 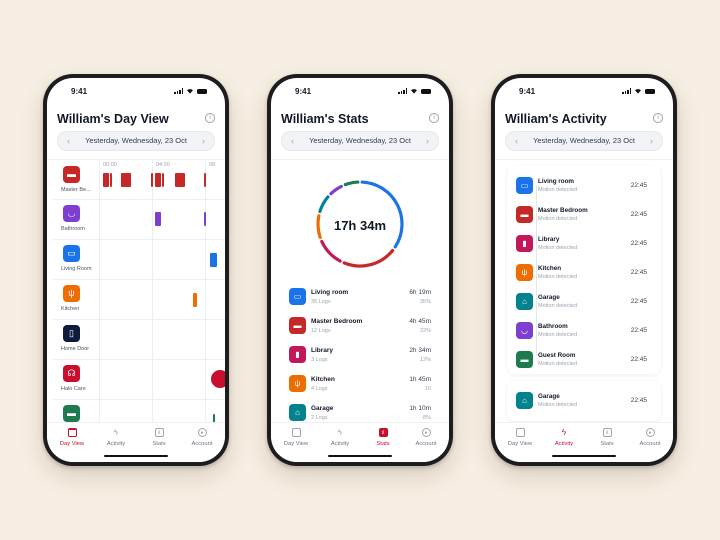 I want to click on door-icon: ▯, so click(x=71, y=333).